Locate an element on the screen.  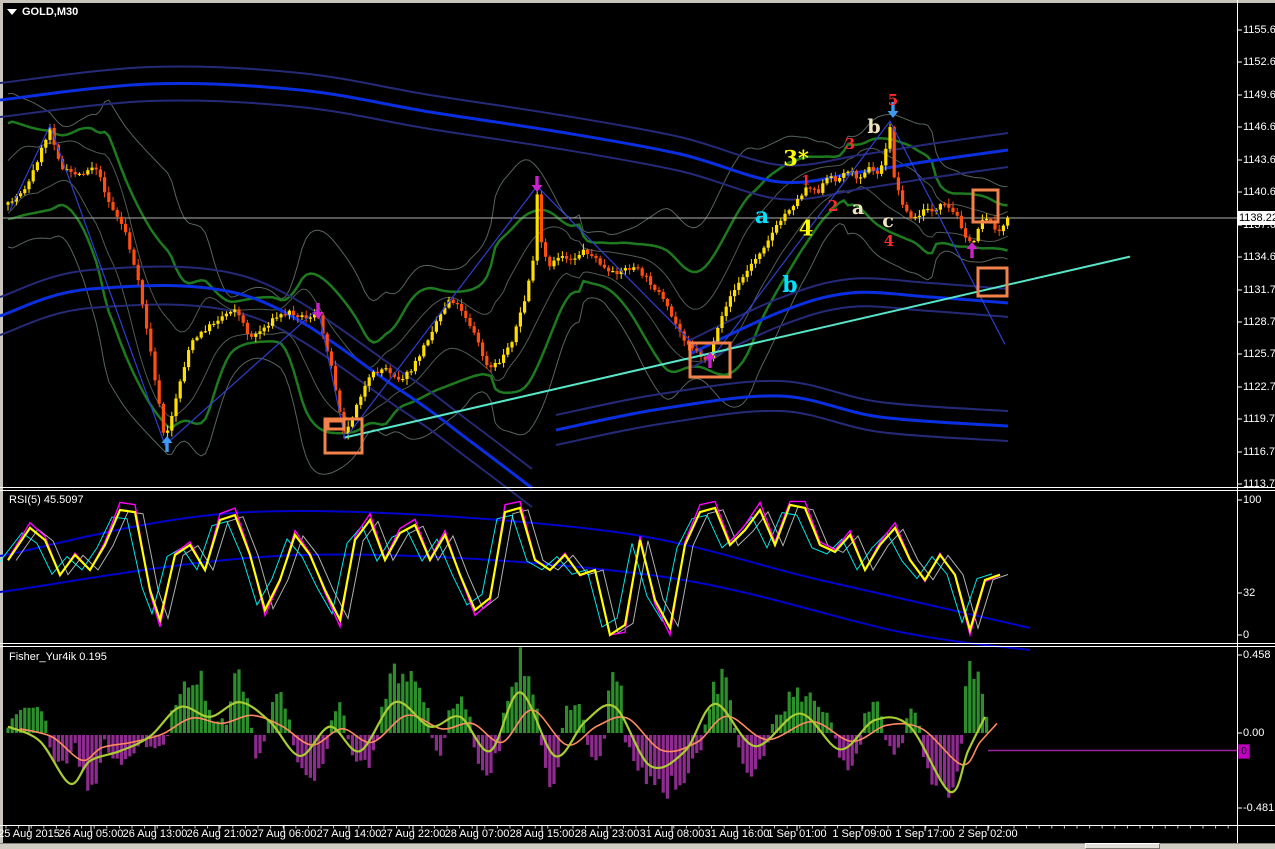
time-tick-label: 1 Sep 17:00 is located at coordinates (925, 834).